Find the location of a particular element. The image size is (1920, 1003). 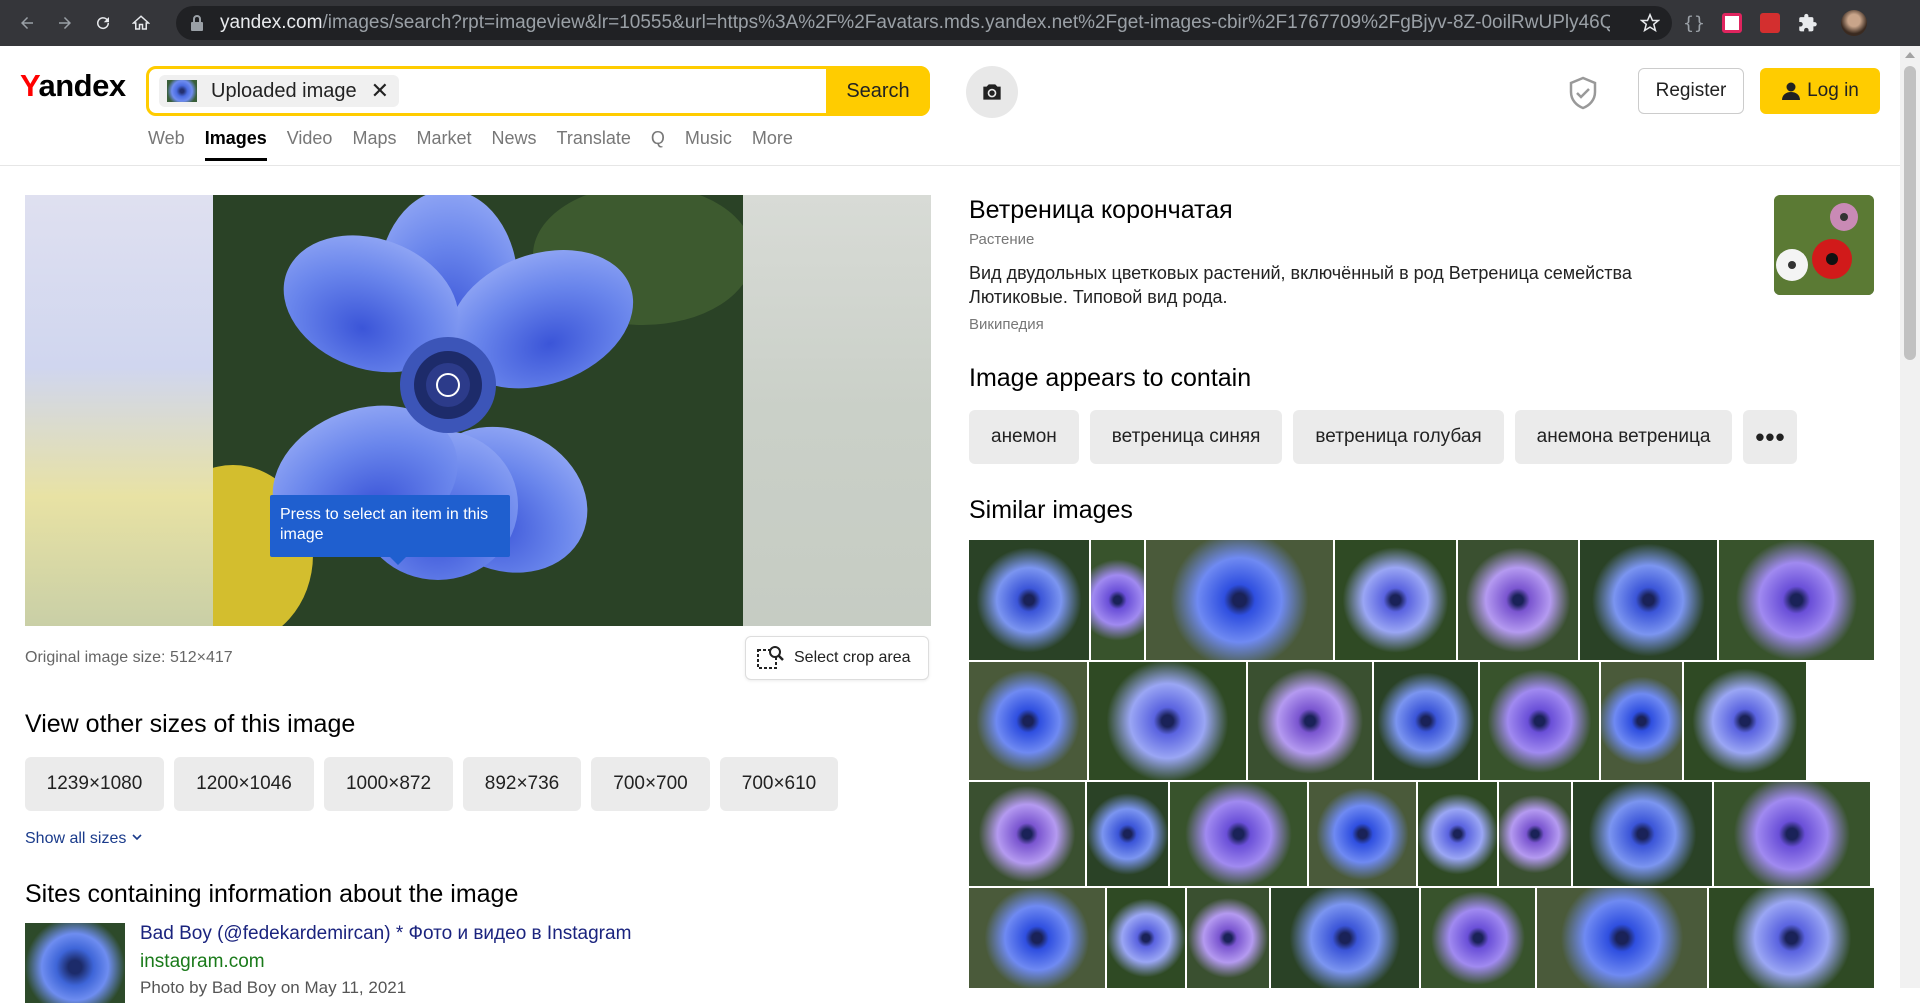

tag-chip: ветреница синяя is located at coordinates (1186, 437).